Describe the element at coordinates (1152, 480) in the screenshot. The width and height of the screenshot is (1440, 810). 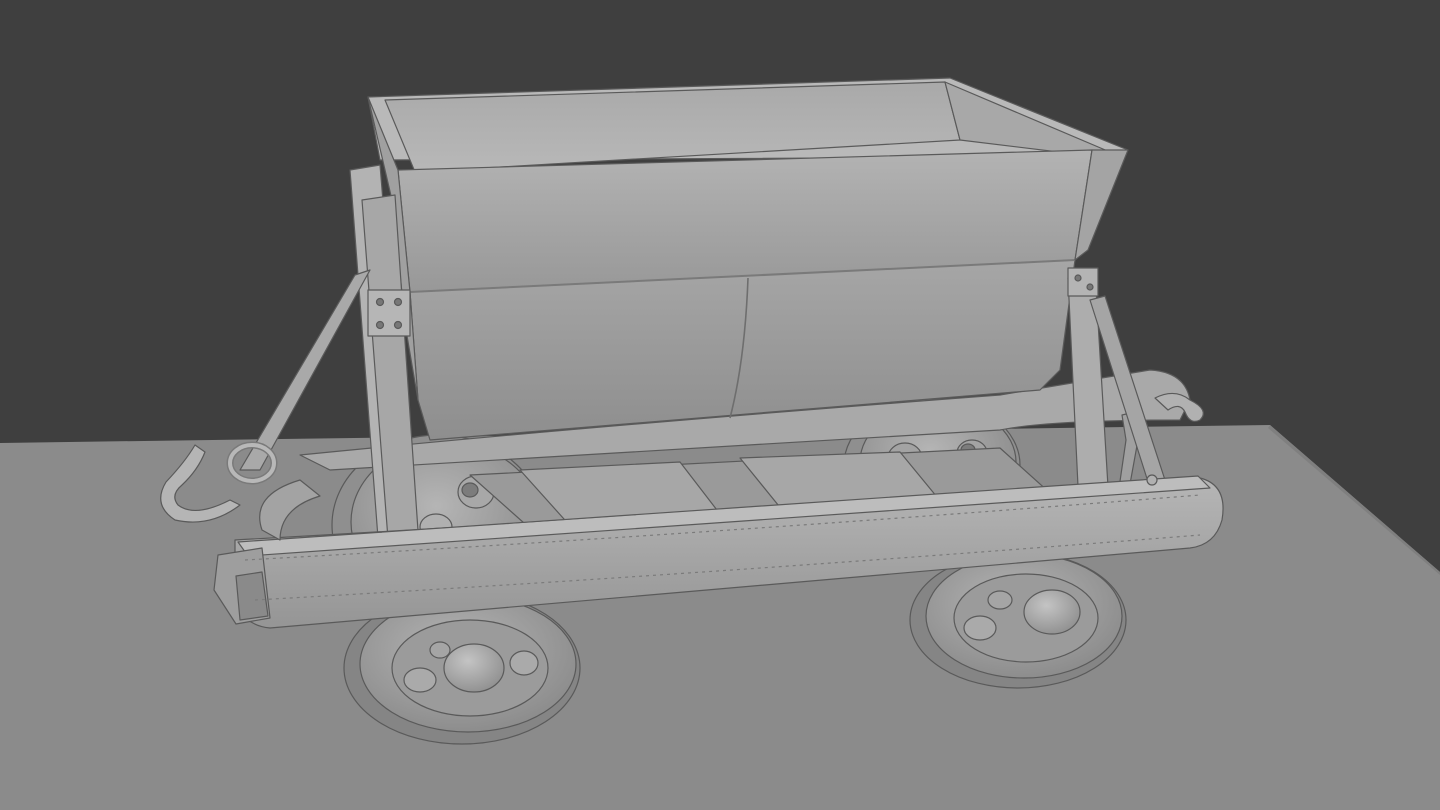
I see `frame-bolt` at that location.